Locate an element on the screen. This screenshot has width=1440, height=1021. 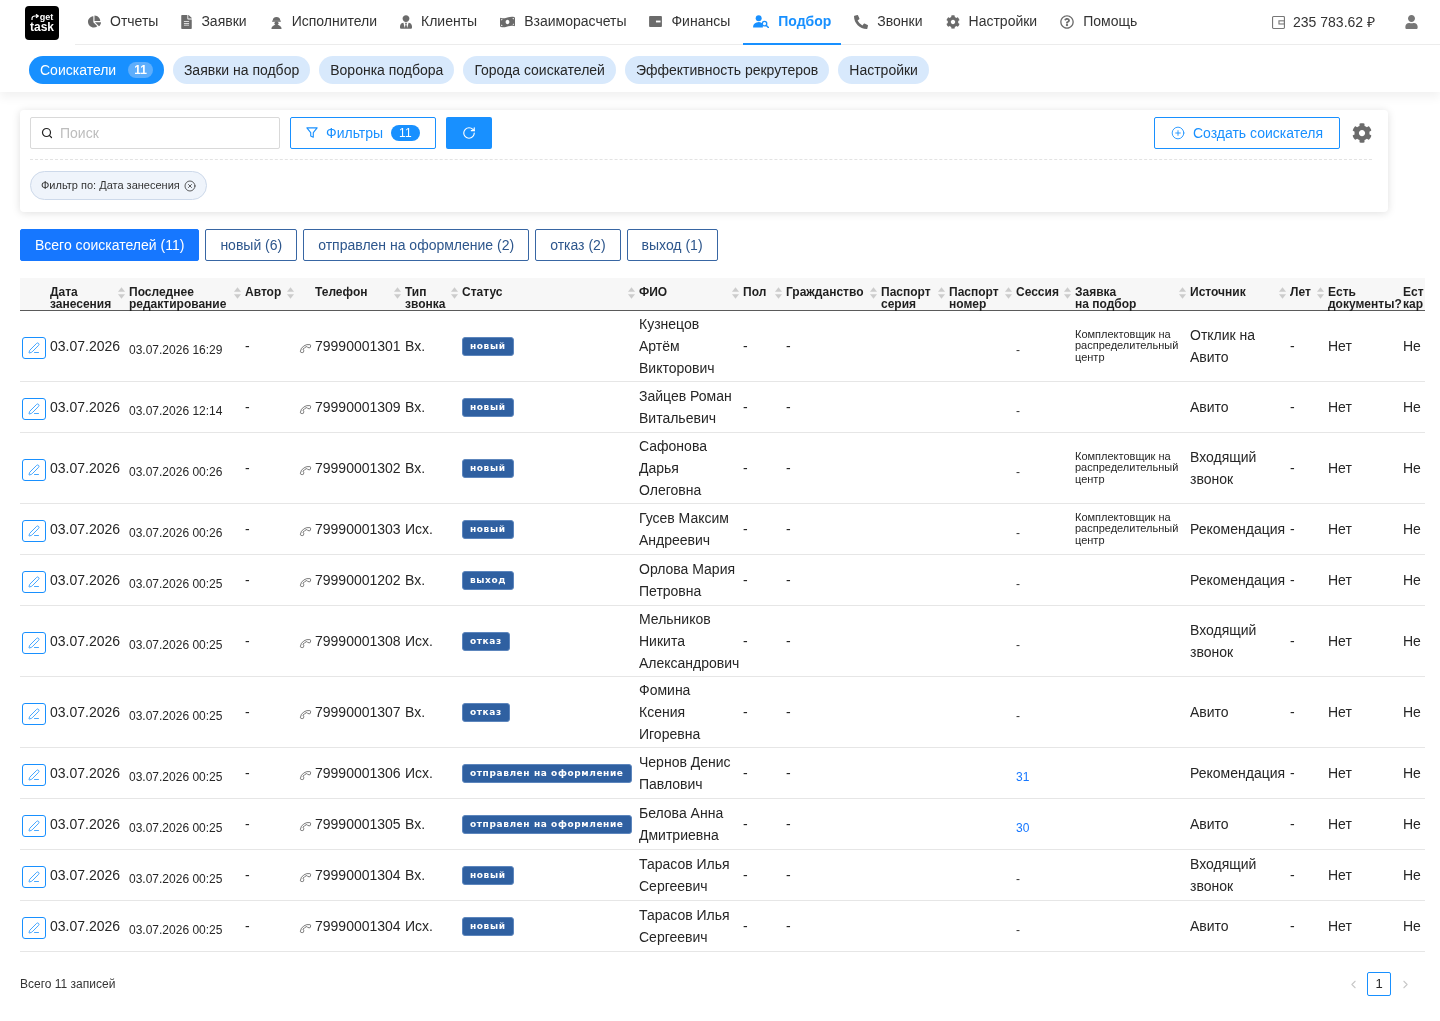
table-cell: Вх. is located at coordinates (415, 468).